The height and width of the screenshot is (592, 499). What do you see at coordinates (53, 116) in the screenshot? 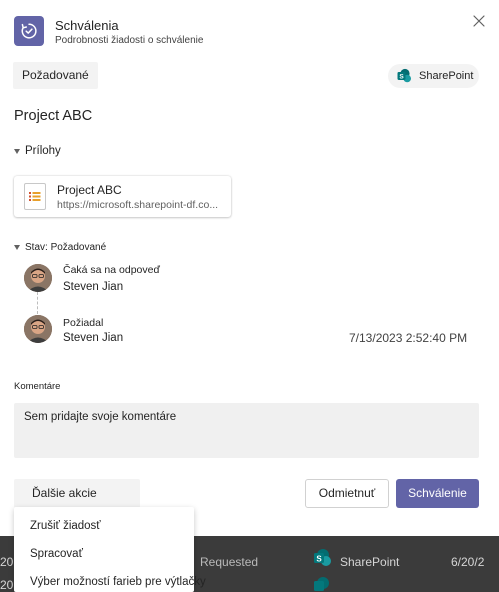
I see `request-title: Project ABC` at bounding box center [53, 116].